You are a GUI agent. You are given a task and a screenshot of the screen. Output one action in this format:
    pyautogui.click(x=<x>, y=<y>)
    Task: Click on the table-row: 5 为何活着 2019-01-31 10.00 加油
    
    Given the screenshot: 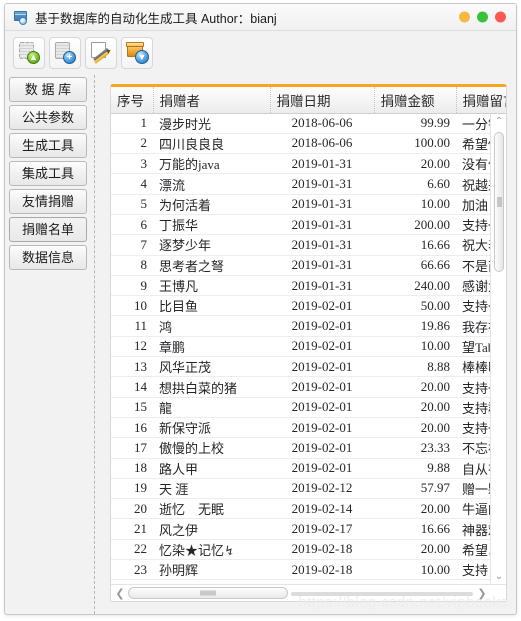 What is the action you would take?
    pyautogui.click(x=308, y=204)
    